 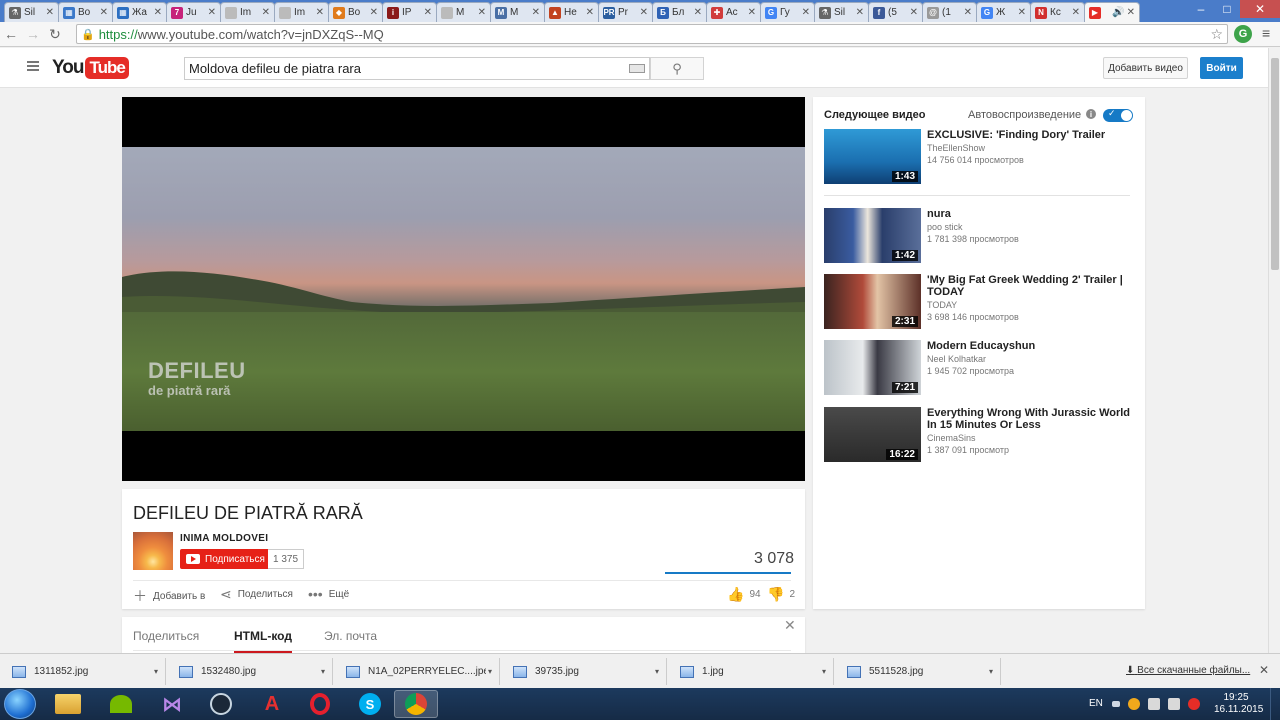 What do you see at coordinates (169, 596) in the screenshot?
I see `add-to-button: ＋ Добавить в` at bounding box center [169, 596].